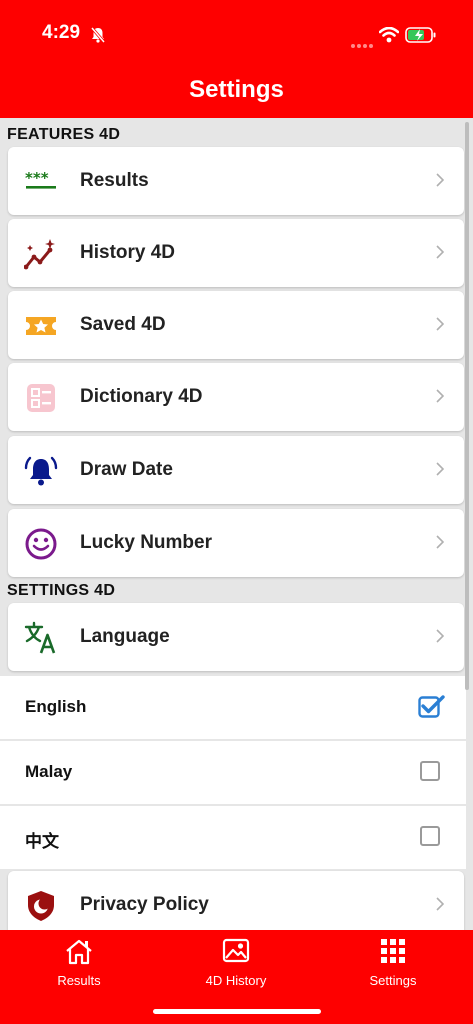  Describe the element at coordinates (41, 638) in the screenshot. I see `translate-icon` at that location.